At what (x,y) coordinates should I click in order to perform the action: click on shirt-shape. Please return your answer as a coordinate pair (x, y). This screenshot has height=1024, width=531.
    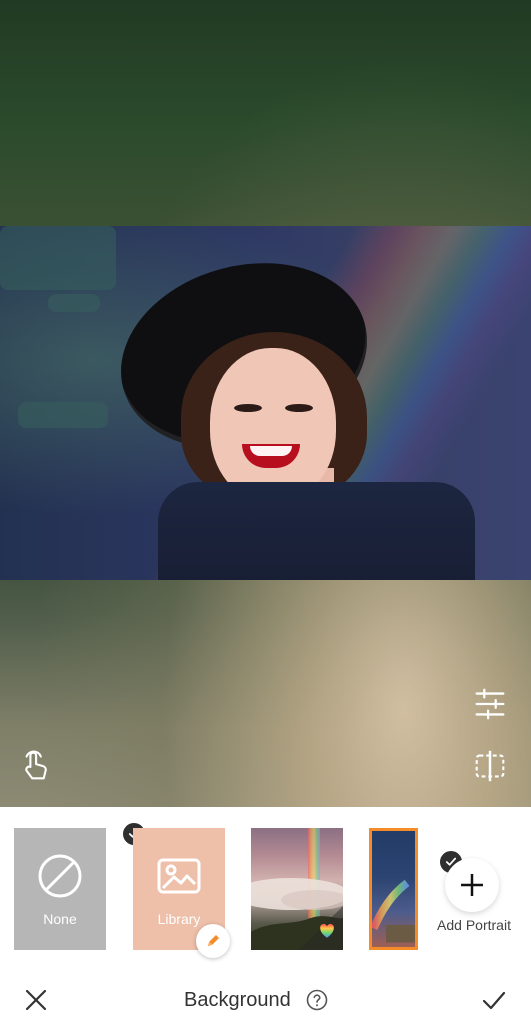
    Looking at the image, I should click on (316, 531).